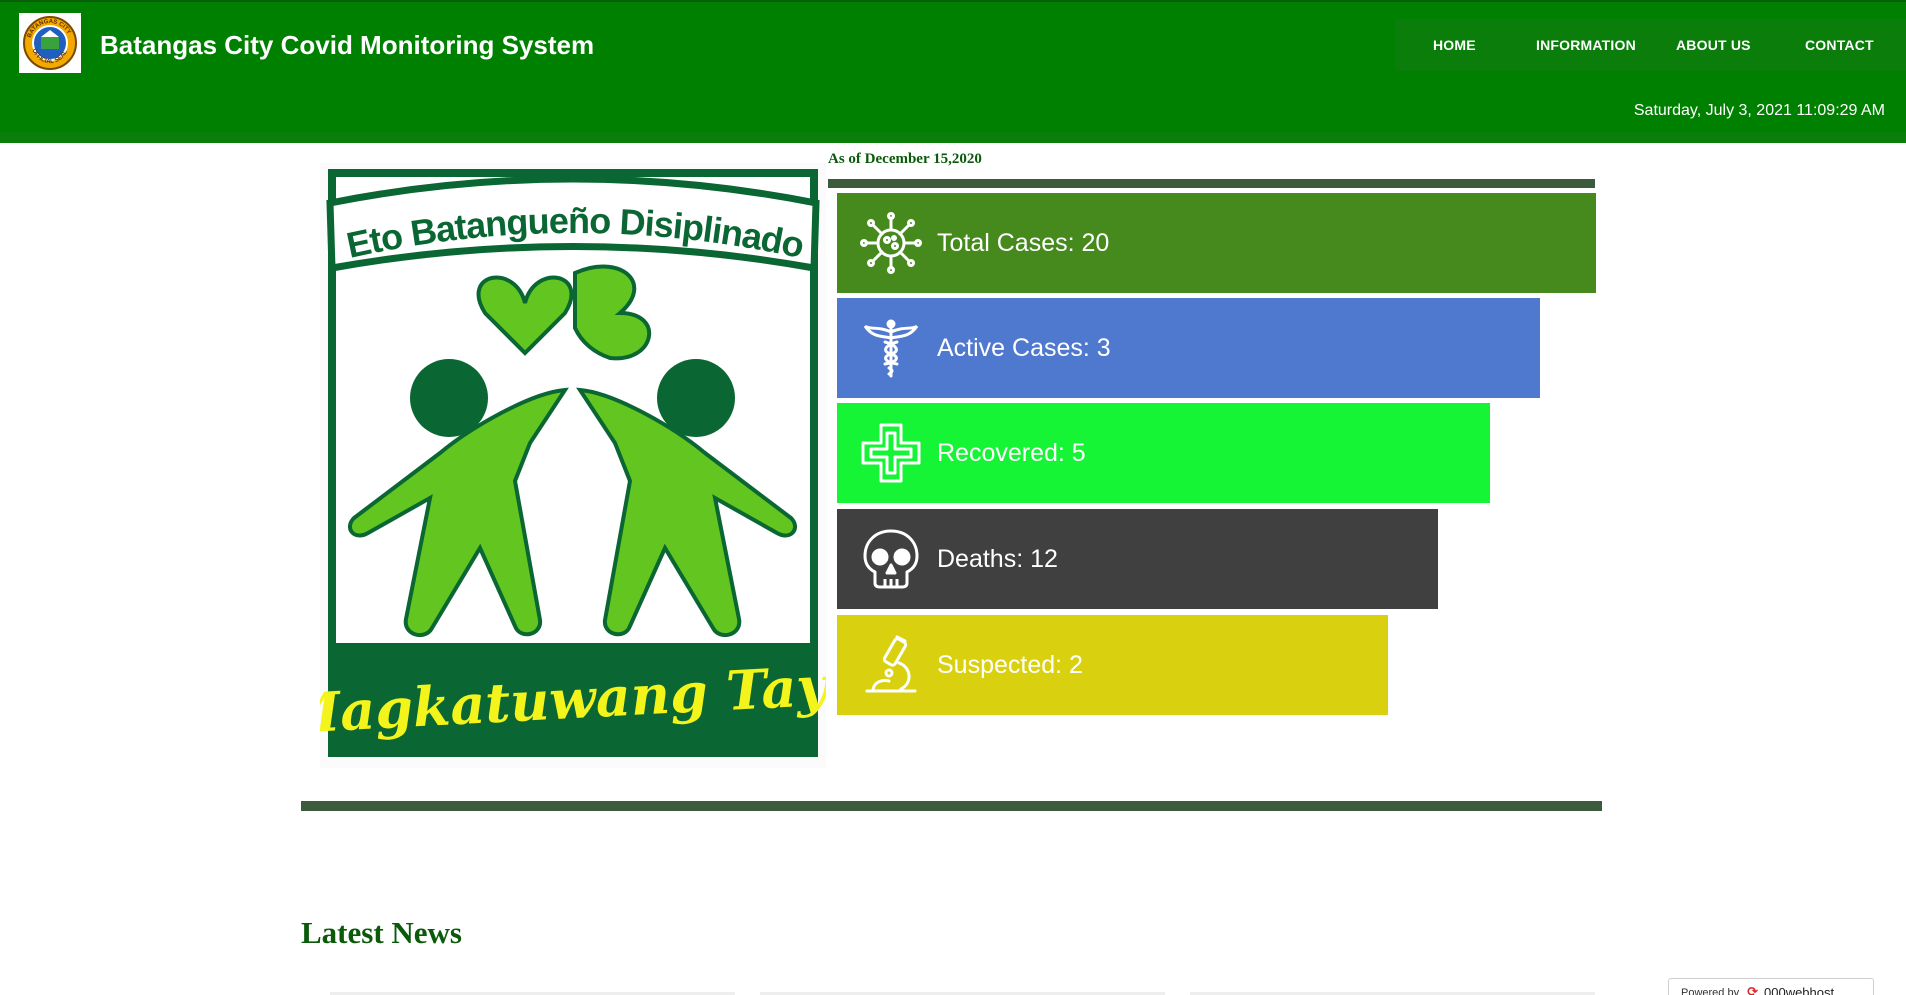  What do you see at coordinates (997, 558) in the screenshot?
I see `stat-deaths-label: Deaths: 12` at bounding box center [997, 558].